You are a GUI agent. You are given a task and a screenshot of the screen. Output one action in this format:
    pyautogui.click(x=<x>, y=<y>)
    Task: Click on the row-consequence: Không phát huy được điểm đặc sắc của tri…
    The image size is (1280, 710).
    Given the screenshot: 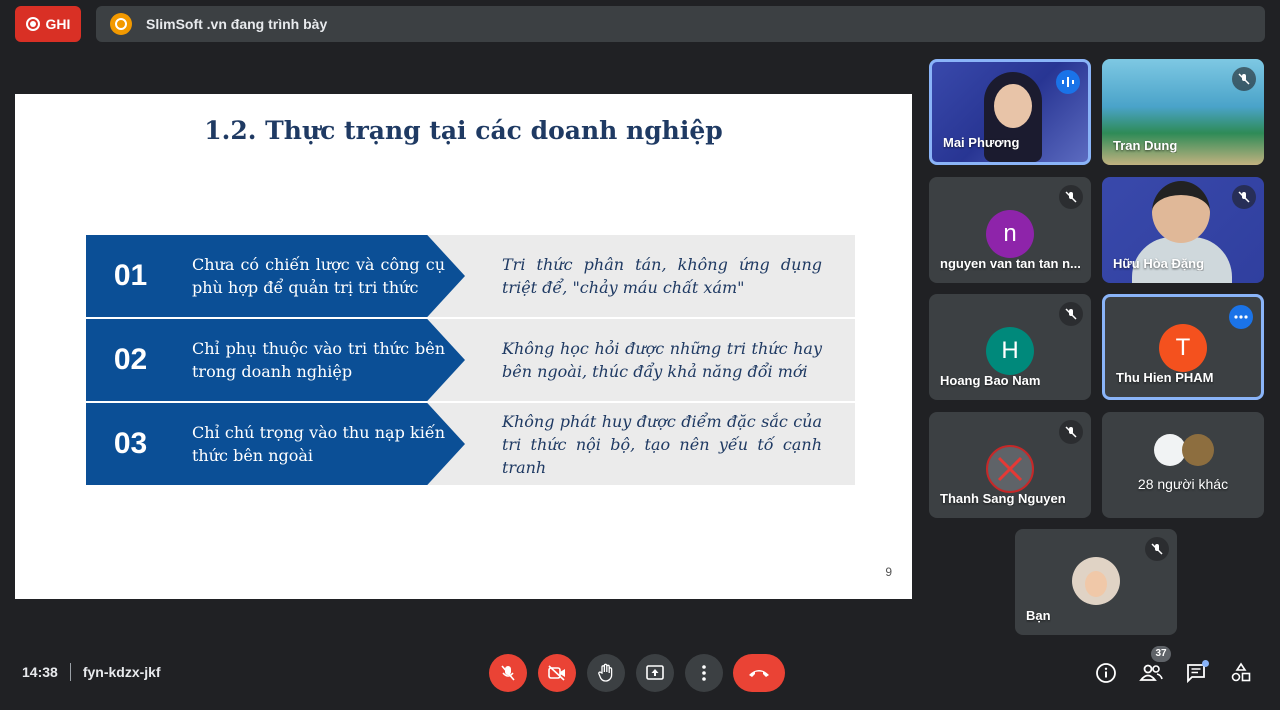 What is the action you would take?
    pyautogui.click(x=662, y=444)
    